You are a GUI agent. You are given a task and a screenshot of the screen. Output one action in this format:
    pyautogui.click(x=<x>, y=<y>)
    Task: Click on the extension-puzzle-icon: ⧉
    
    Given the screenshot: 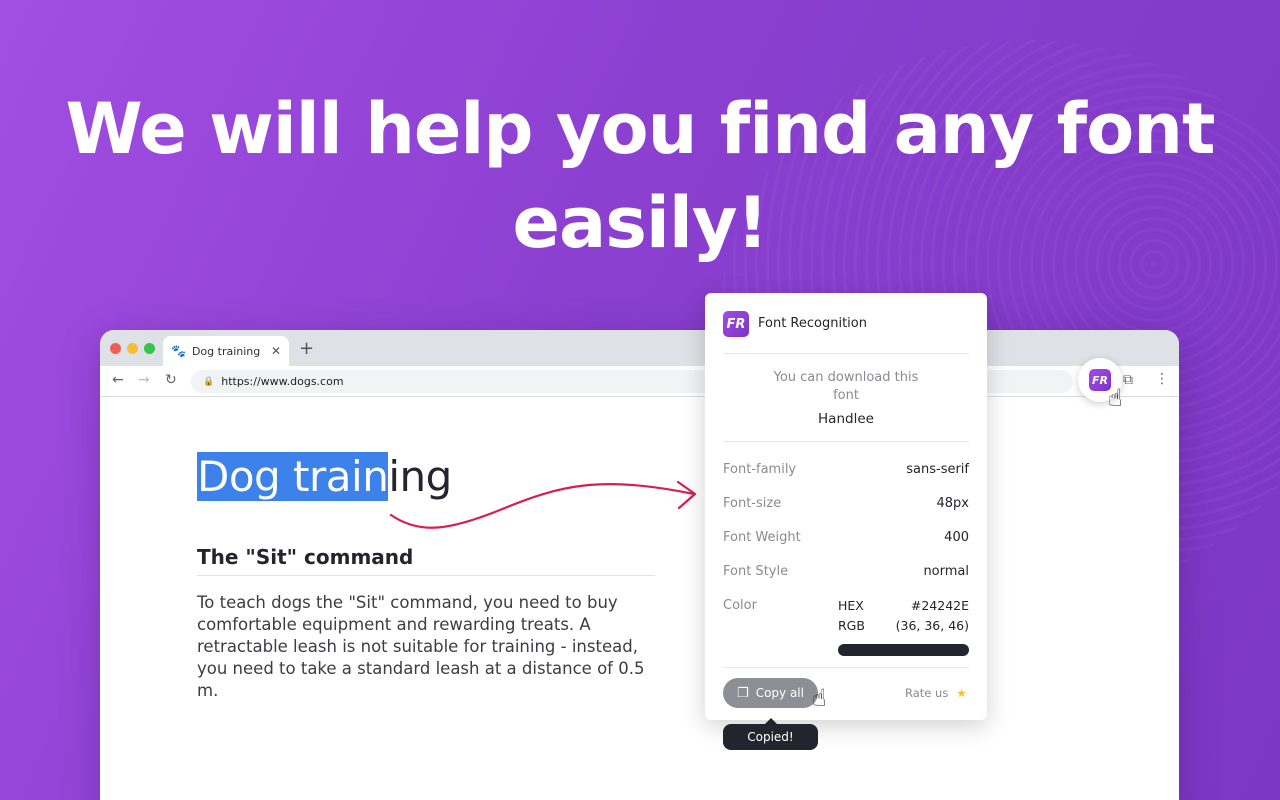 What is the action you would take?
    pyautogui.click(x=1128, y=380)
    